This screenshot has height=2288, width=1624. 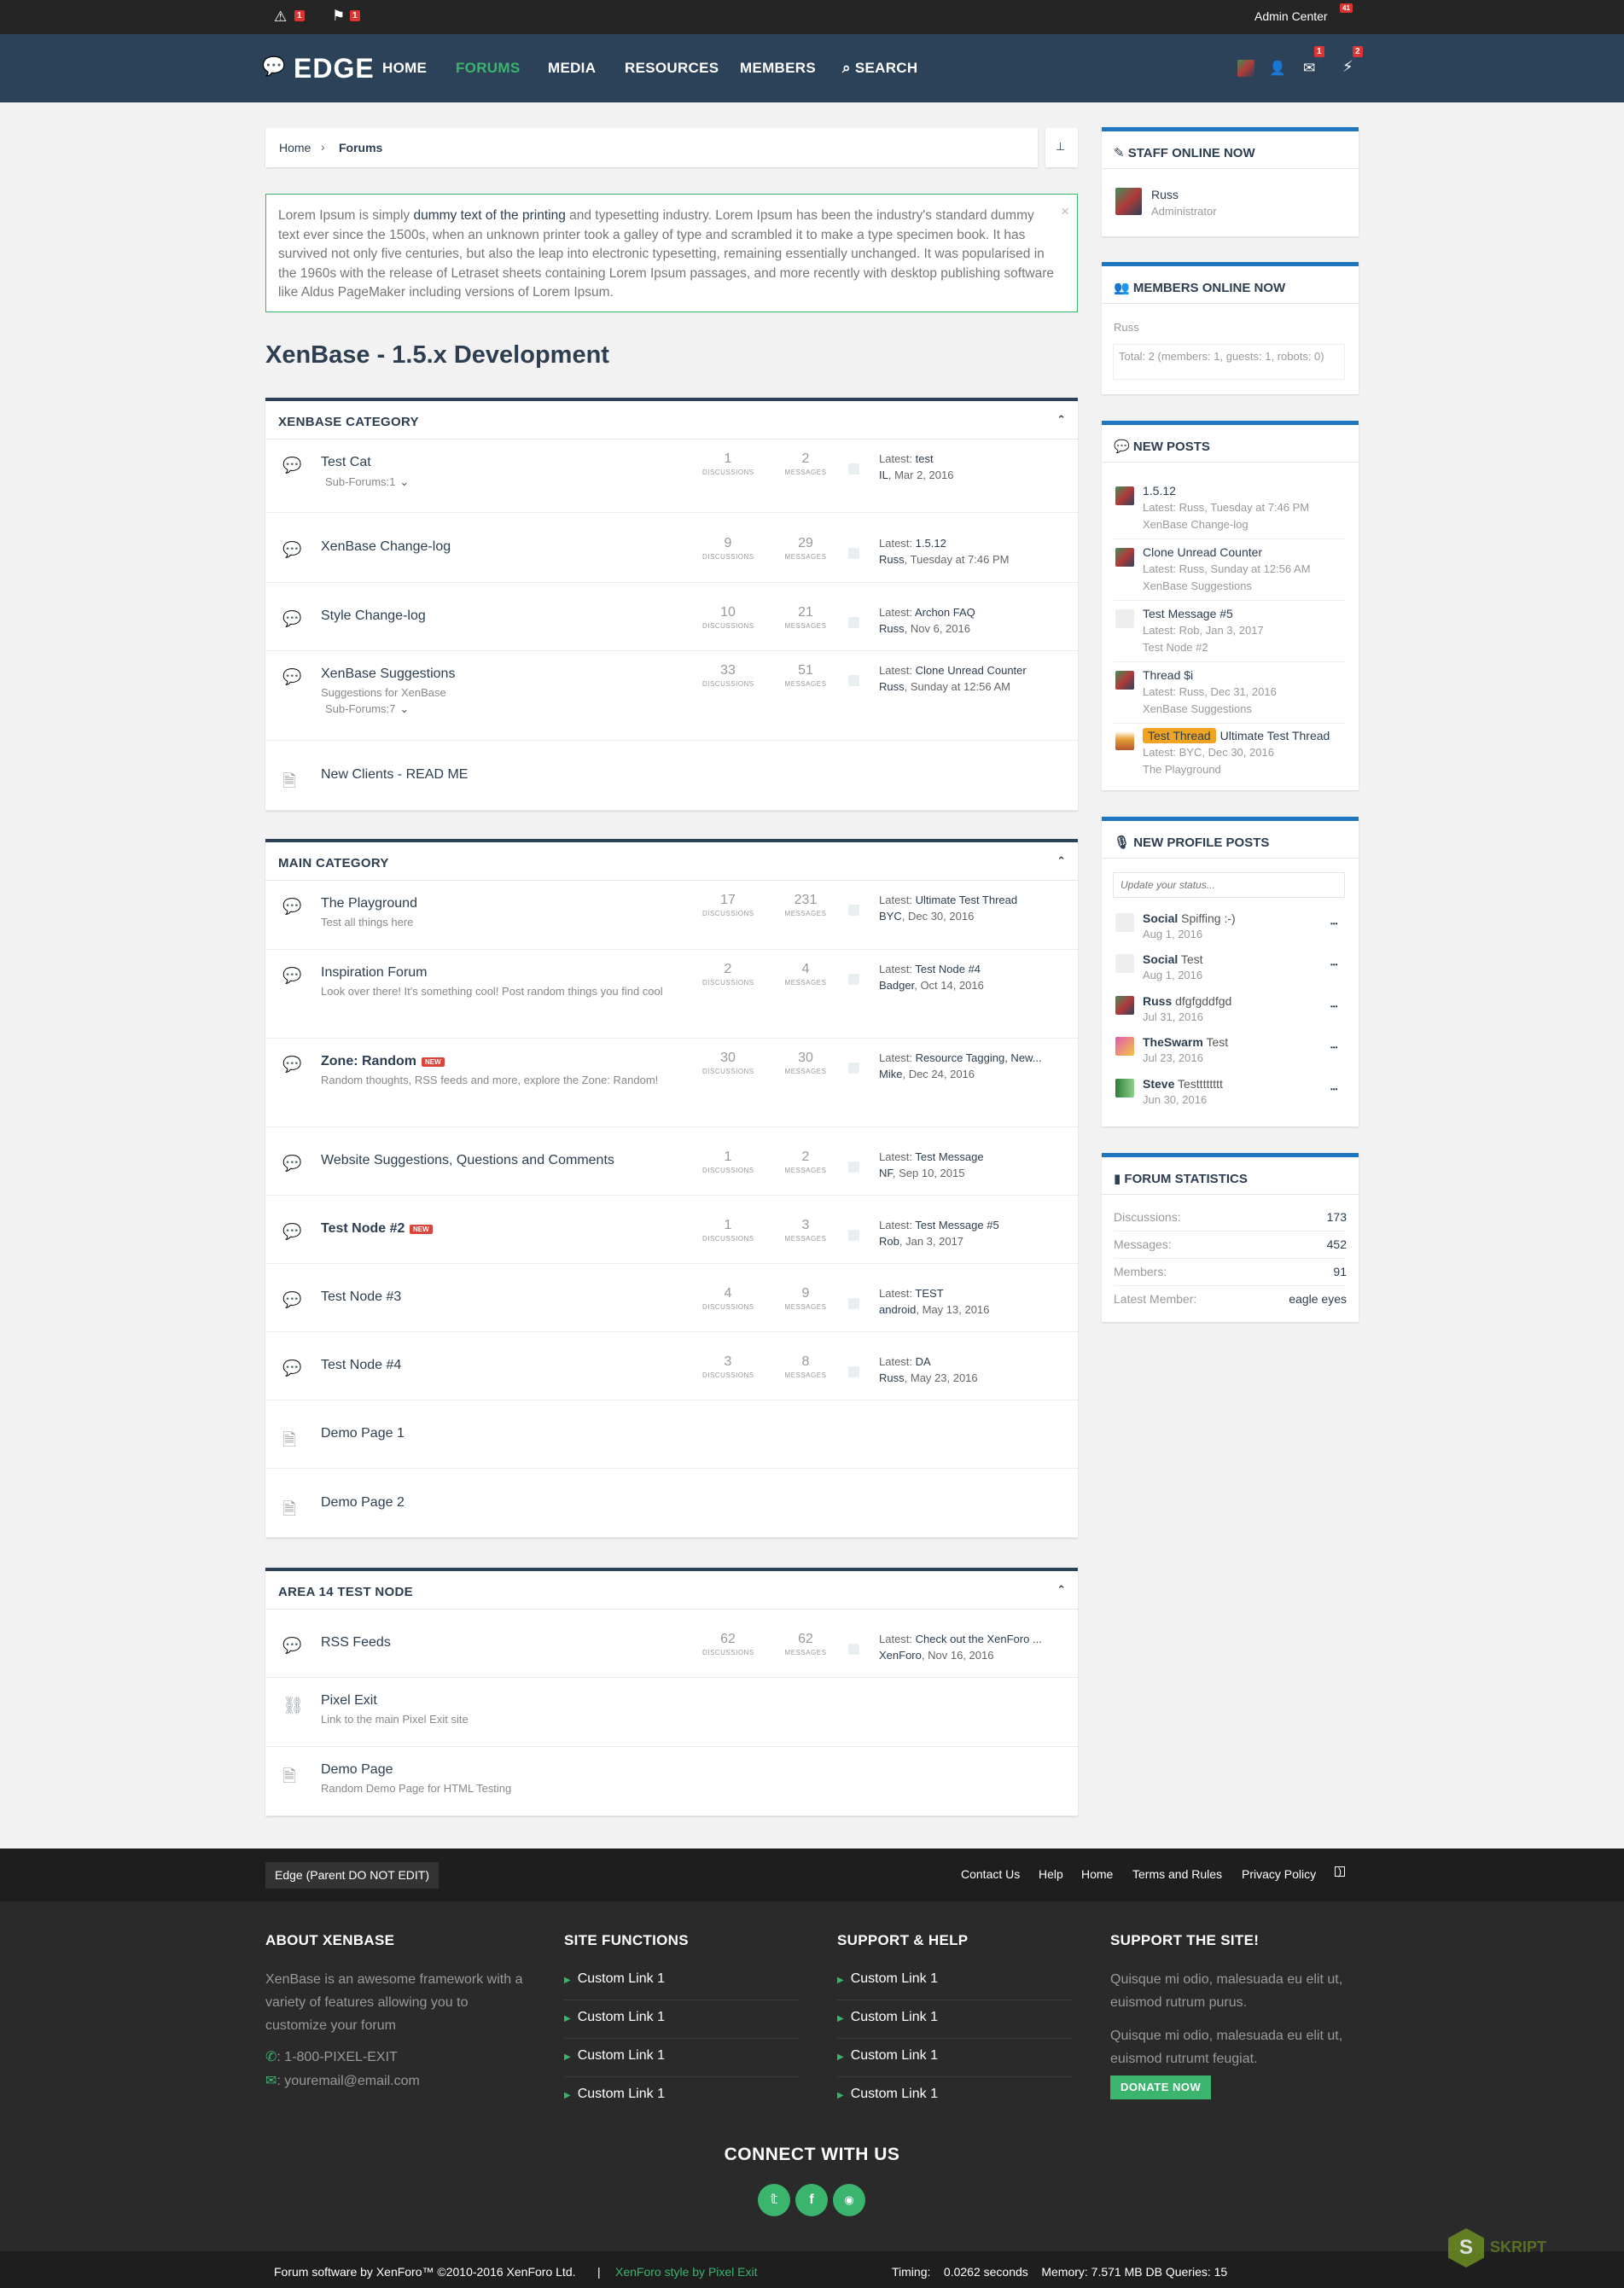 I want to click on footer-link-contact: Contact Us, so click(x=990, y=1874).